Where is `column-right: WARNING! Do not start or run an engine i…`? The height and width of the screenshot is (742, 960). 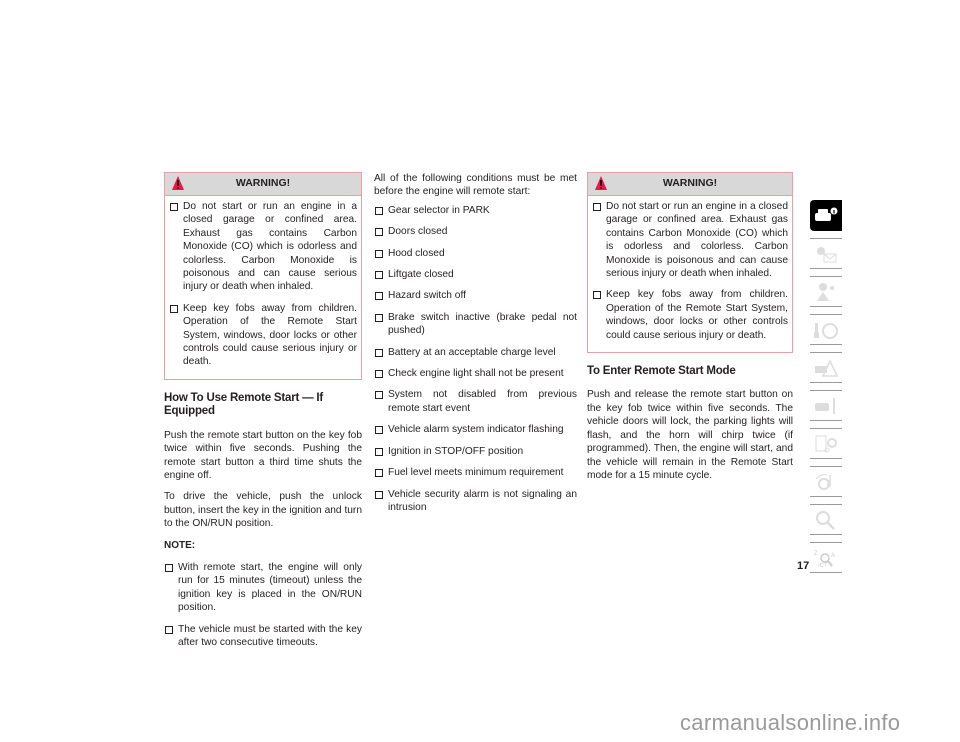
column-right: WARNING! Do not start or run an engine i… is located at coordinates (690, 331).